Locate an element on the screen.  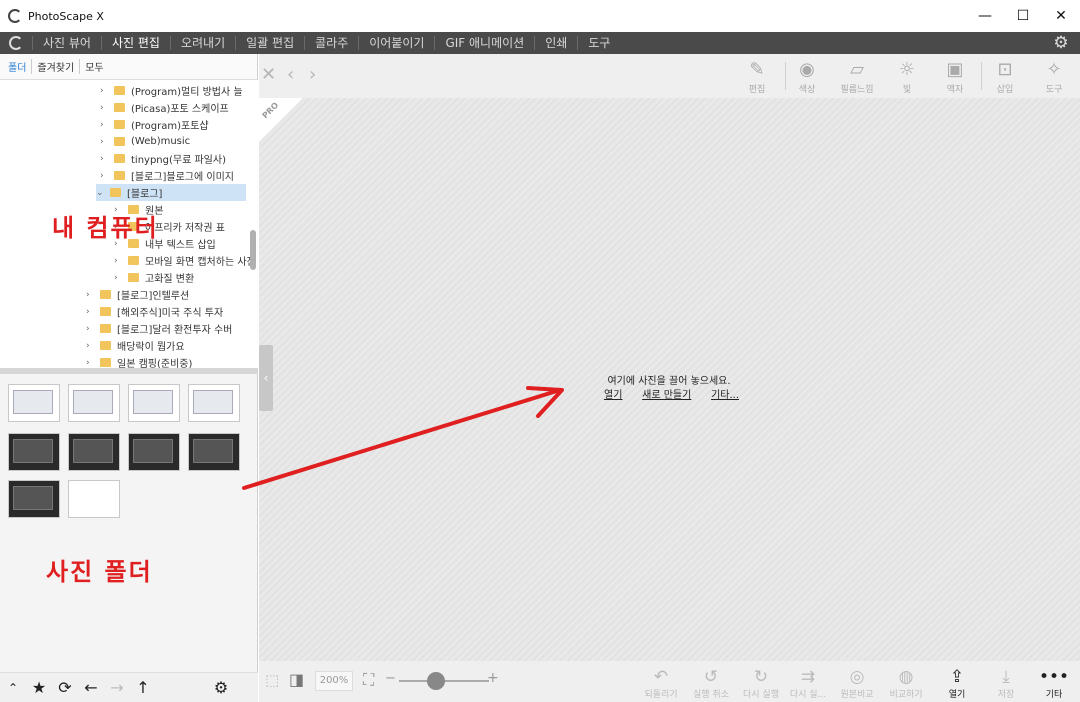
redo-icon: ↻ is located at coordinates (761, 677).